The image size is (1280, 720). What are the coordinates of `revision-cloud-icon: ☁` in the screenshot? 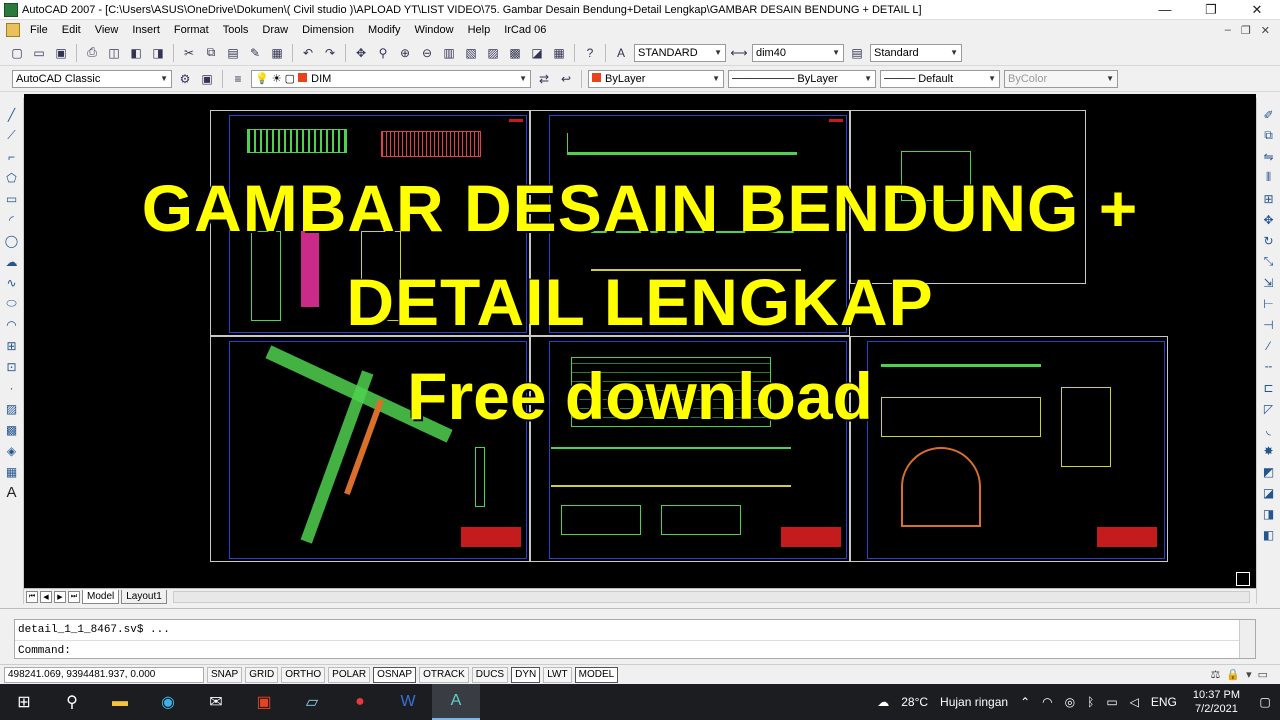 It's located at (12, 261).